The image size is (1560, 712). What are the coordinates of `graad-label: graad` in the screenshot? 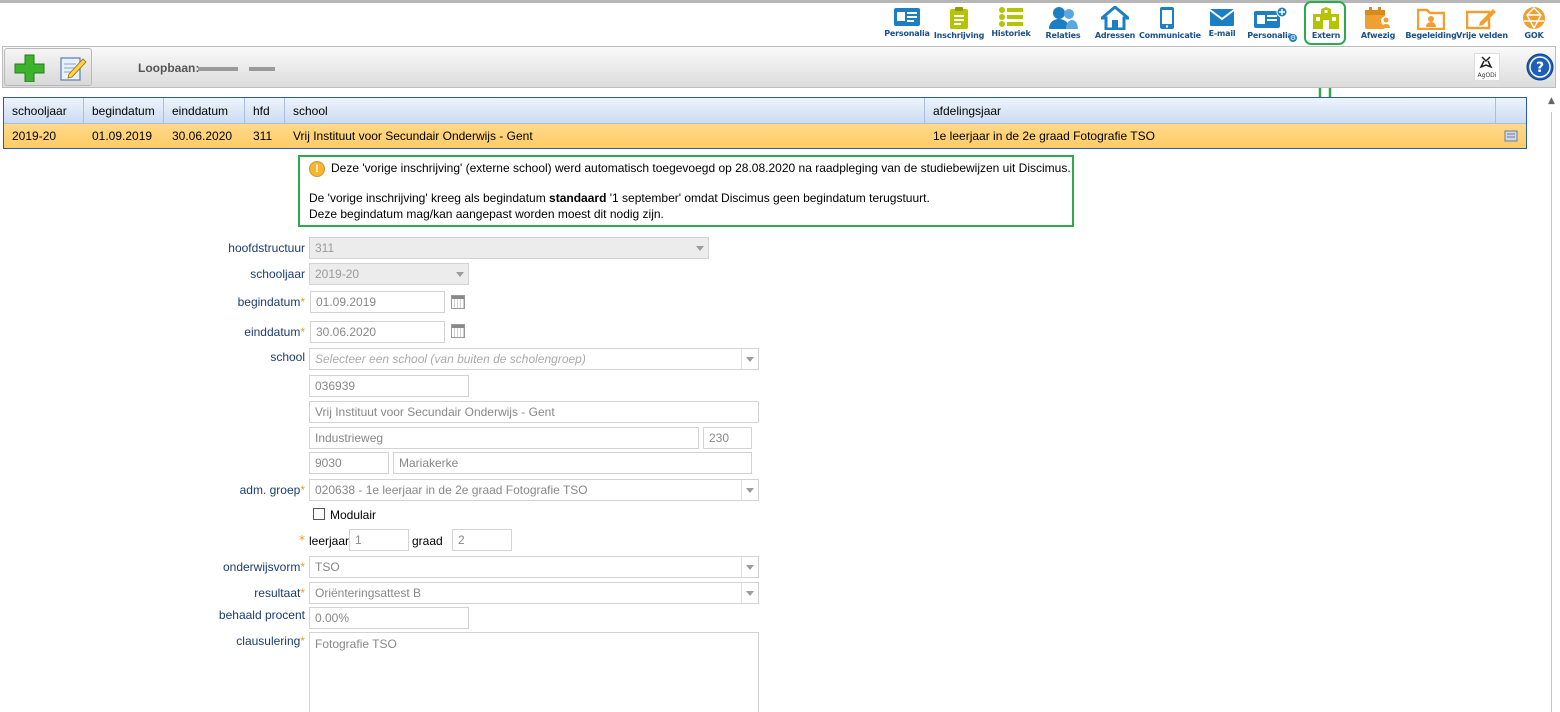 It's located at (427, 541).